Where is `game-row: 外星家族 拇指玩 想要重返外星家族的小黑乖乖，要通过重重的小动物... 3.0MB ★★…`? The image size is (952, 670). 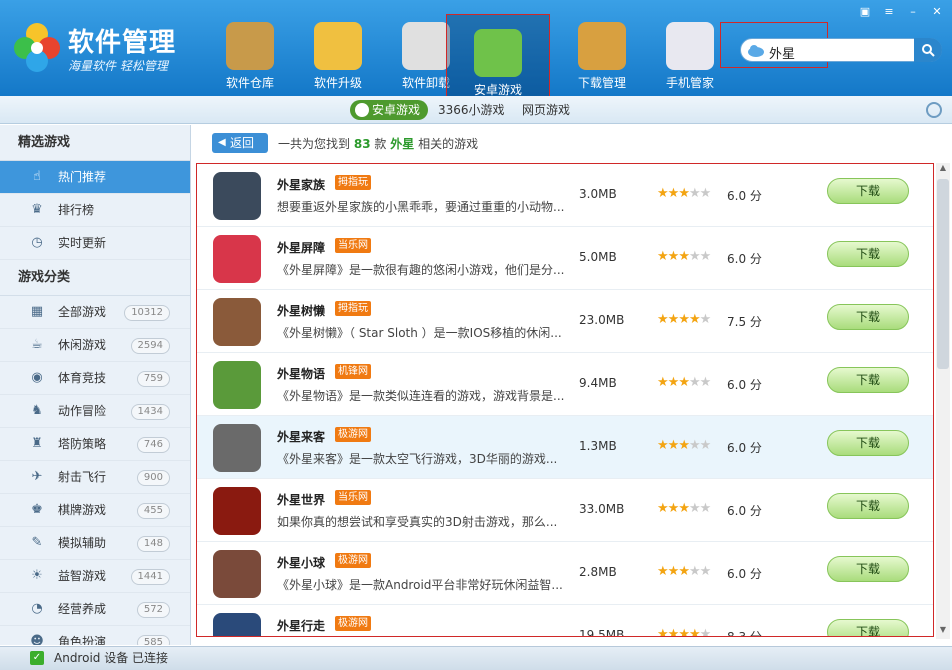
game-row: 外星家族 拇指玩 想要重返外星家族的小黑乖乖，要通过重重的小动物... 3.0MB ★★… is located at coordinates (565, 195).